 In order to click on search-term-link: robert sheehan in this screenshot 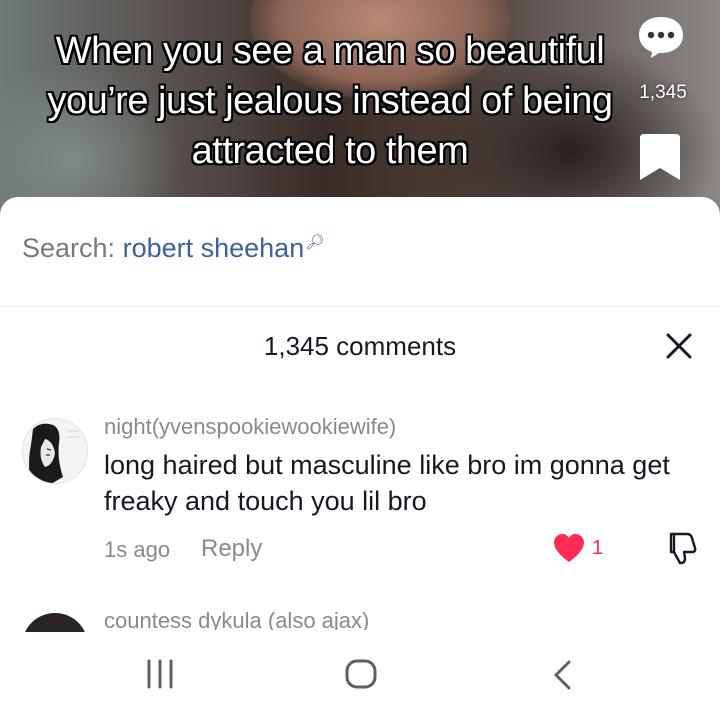, I will do `click(214, 248)`.